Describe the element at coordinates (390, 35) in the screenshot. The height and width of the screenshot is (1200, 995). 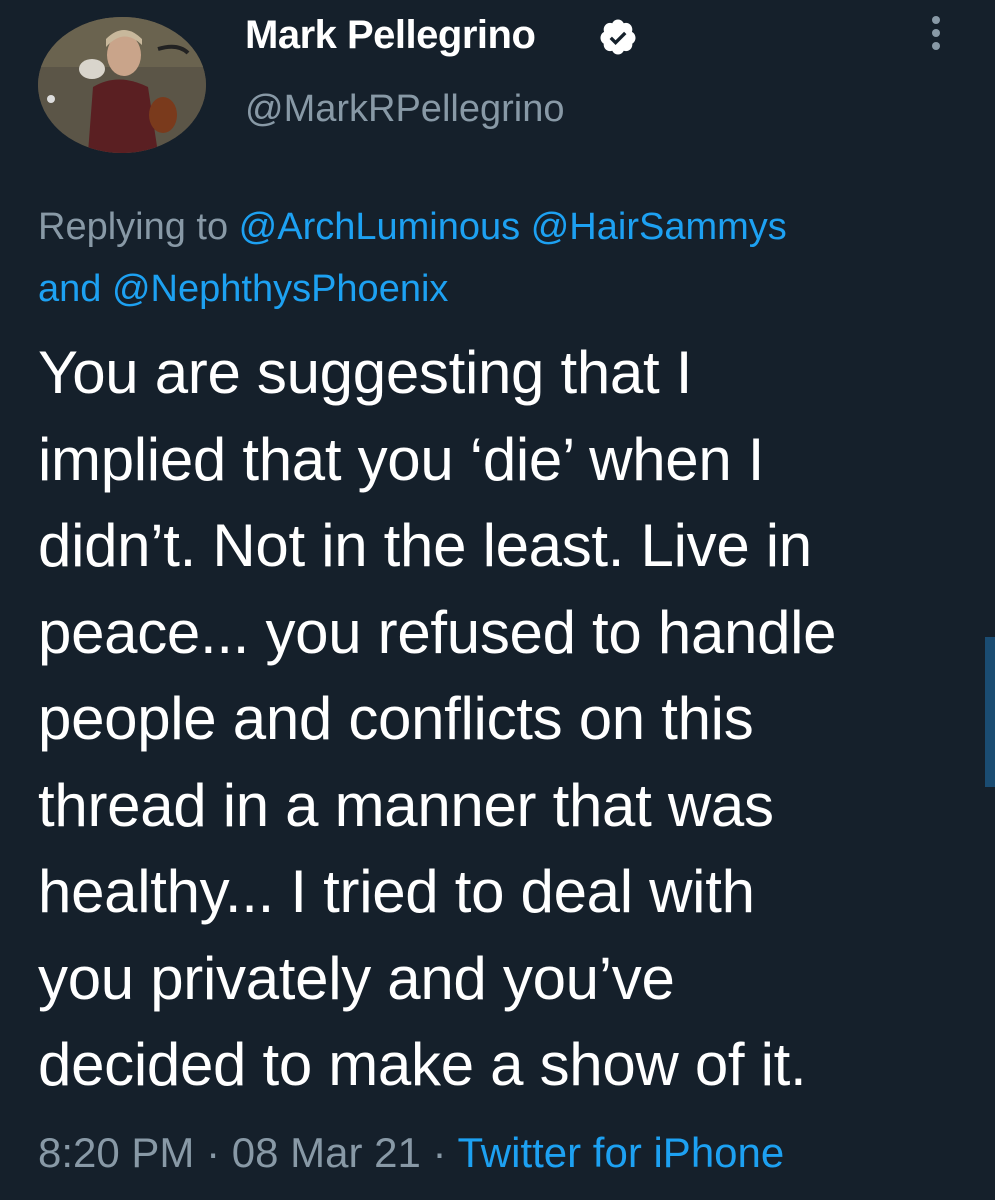
I see `display-name: Mark Pellegrino` at that location.